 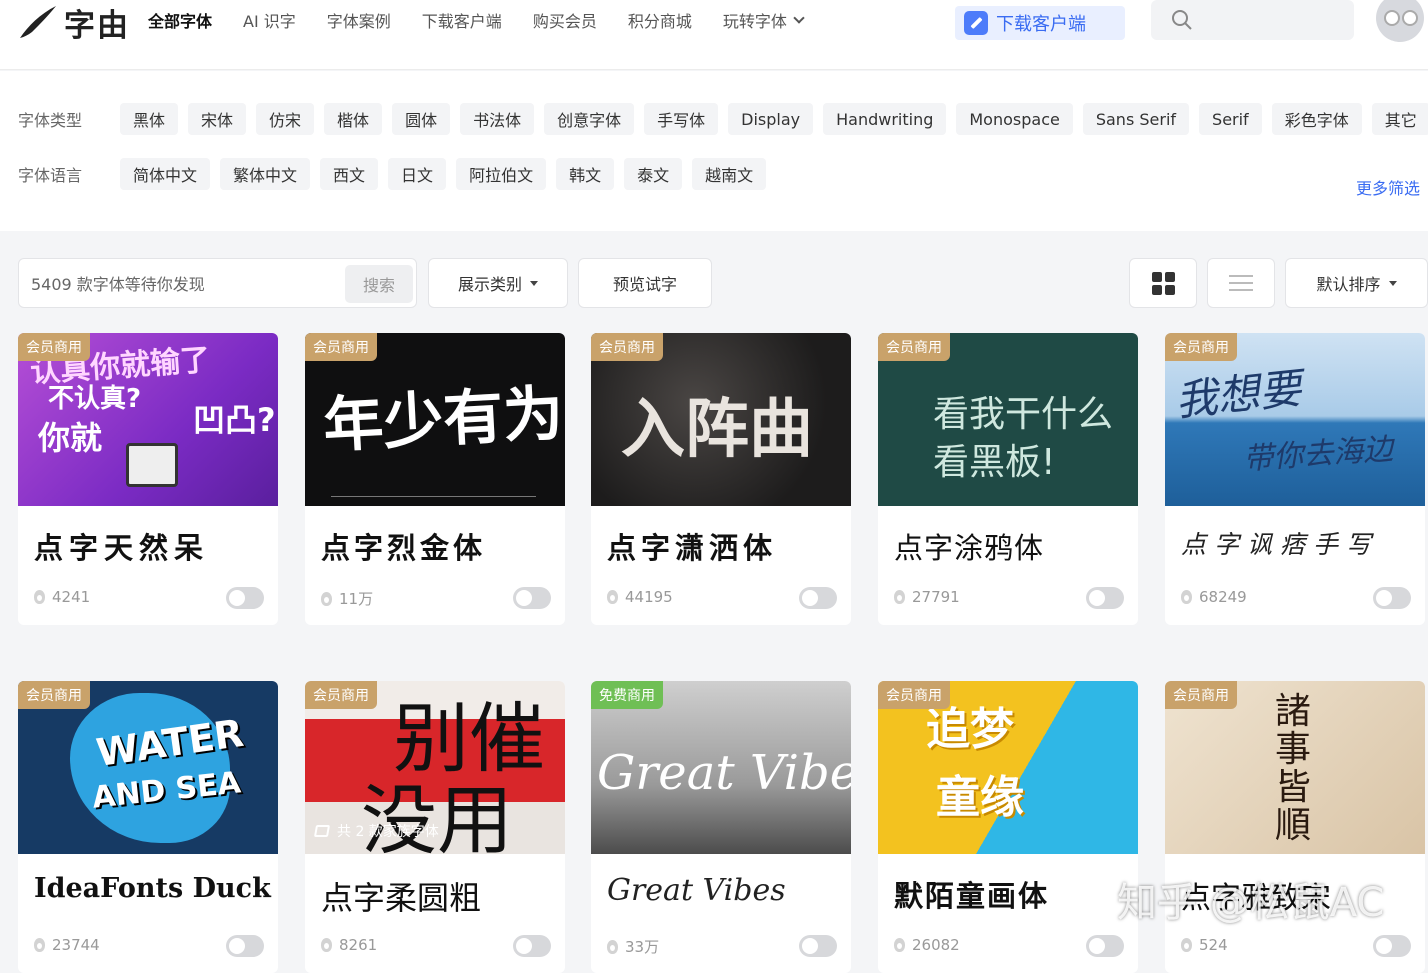 What do you see at coordinates (927, 597) in the screenshot?
I see `download-count: 27791` at bounding box center [927, 597].